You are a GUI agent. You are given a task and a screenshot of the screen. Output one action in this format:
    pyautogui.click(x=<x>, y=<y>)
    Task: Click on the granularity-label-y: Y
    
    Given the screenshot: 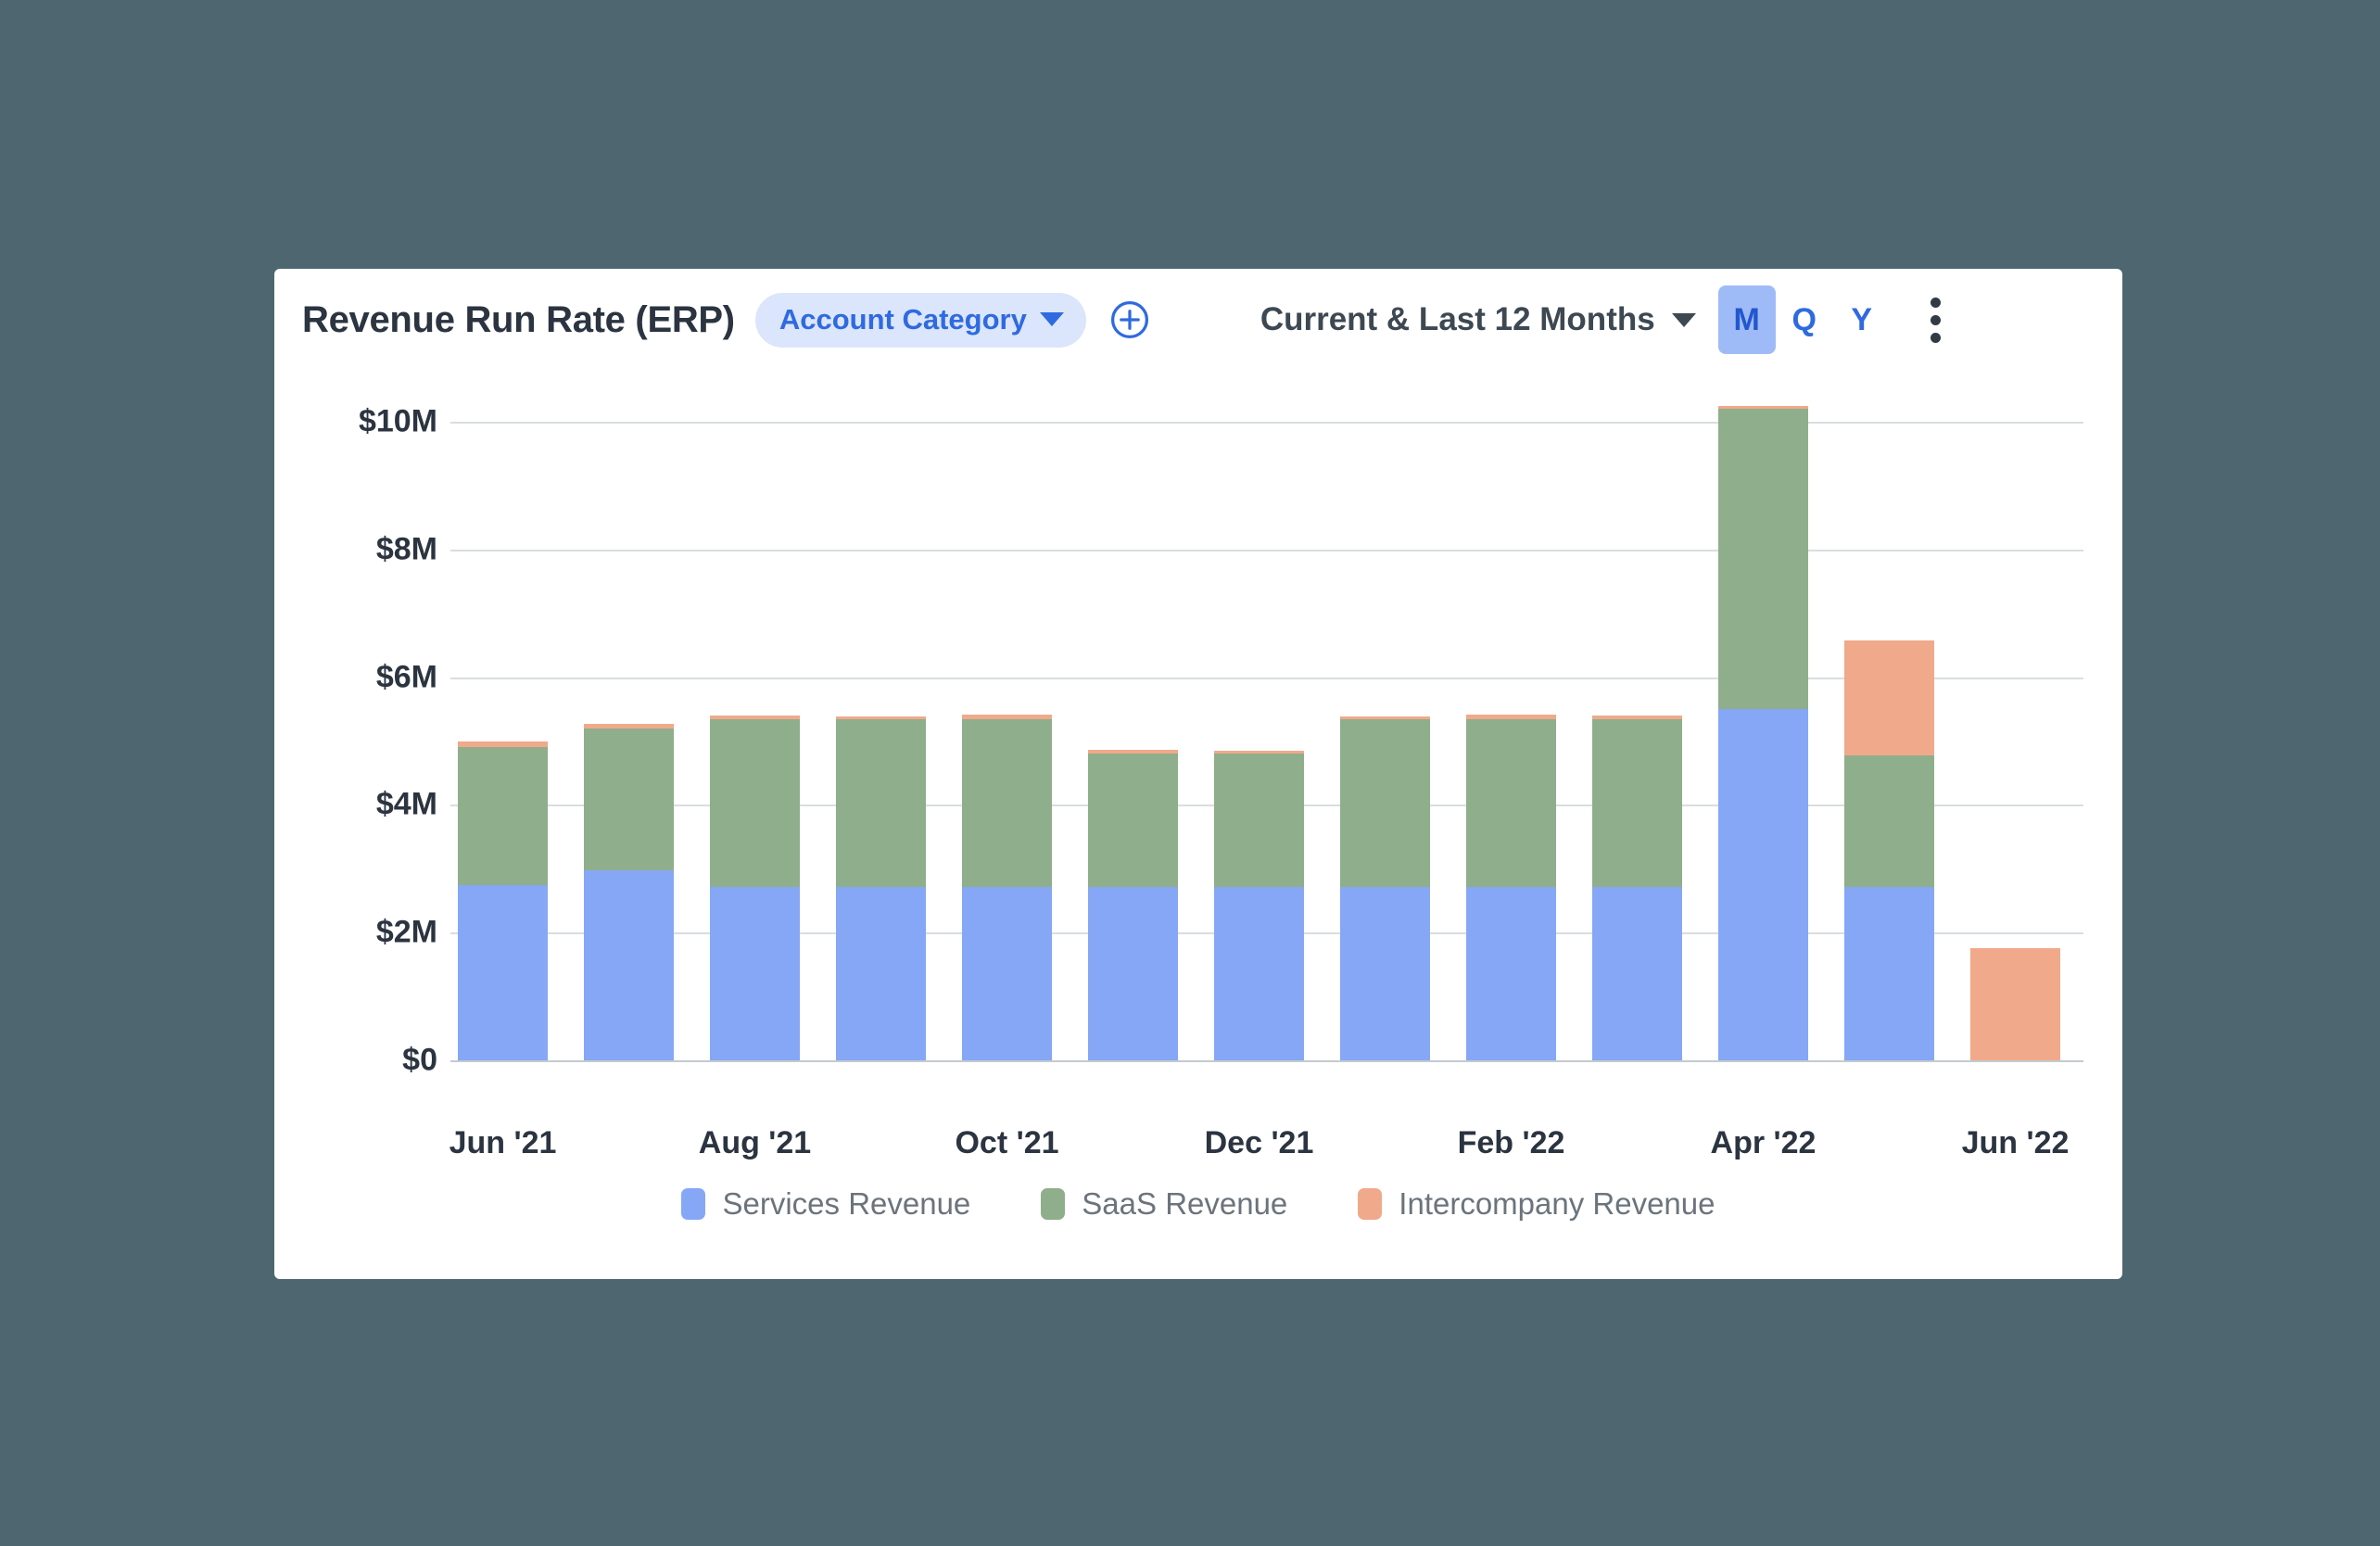 What is the action you would take?
    pyautogui.click(x=1862, y=319)
    